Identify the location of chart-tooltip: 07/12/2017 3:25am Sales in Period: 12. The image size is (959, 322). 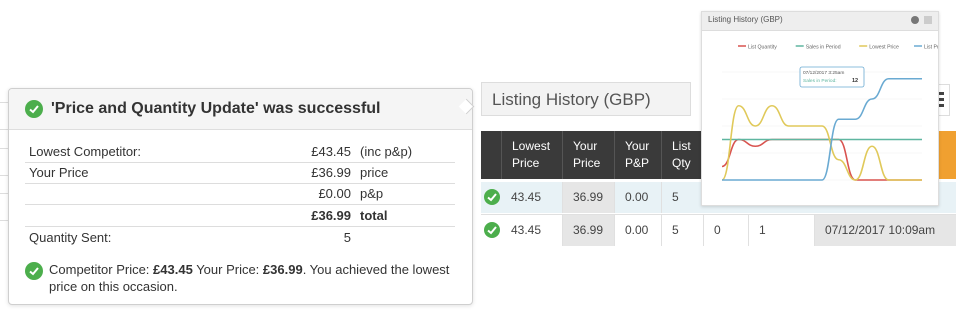
(832, 77).